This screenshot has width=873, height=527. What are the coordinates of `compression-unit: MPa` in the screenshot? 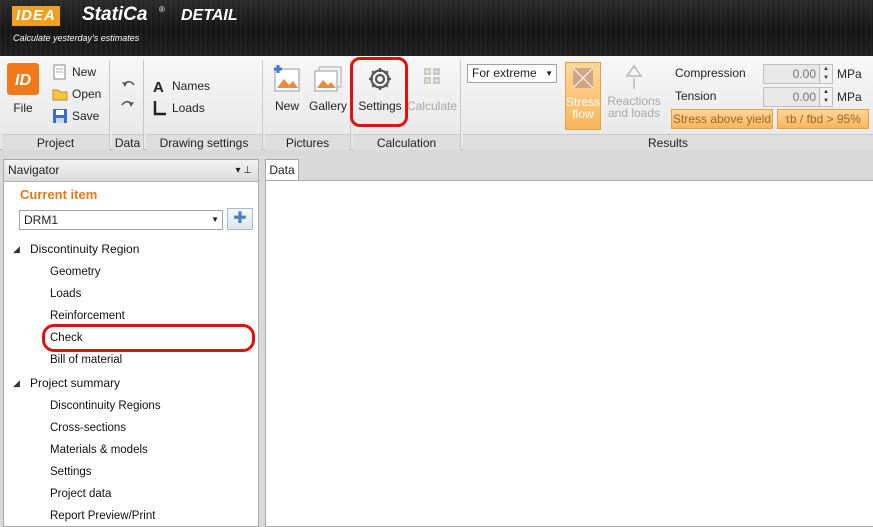 It's located at (849, 74).